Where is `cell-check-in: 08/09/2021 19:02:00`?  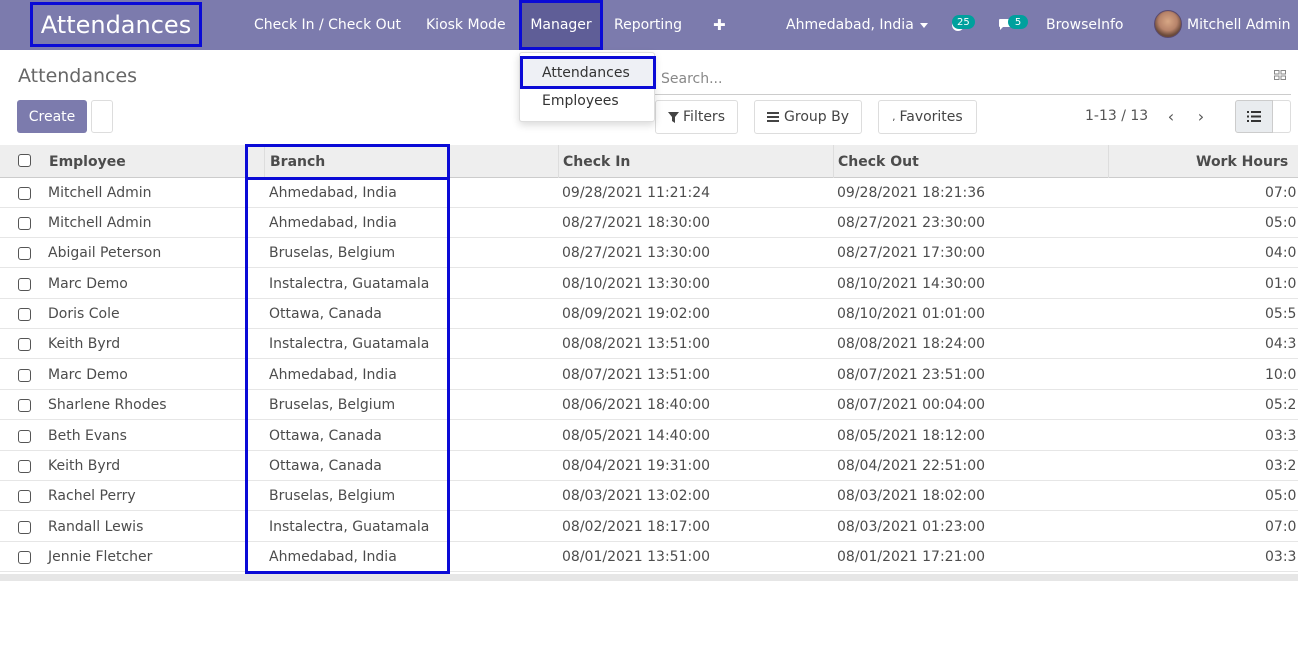
cell-check-in: 08/09/2021 19:02:00 is located at coordinates (636, 314).